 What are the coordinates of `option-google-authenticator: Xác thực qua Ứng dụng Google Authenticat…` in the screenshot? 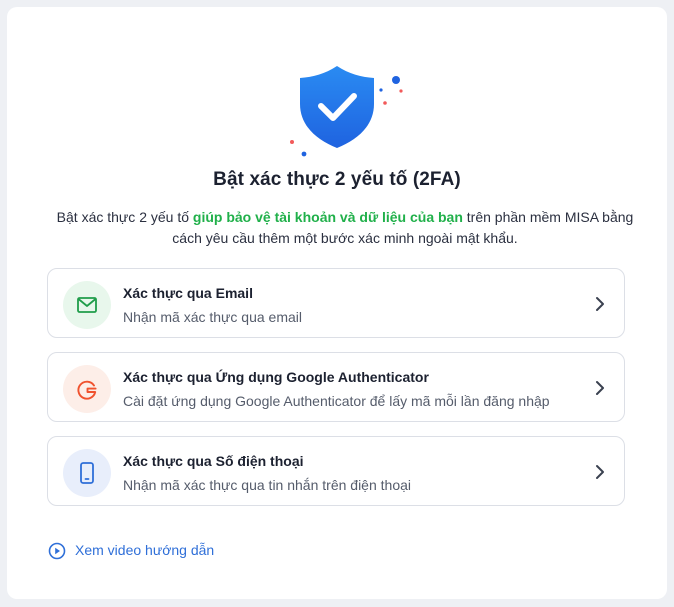 It's located at (336, 387).